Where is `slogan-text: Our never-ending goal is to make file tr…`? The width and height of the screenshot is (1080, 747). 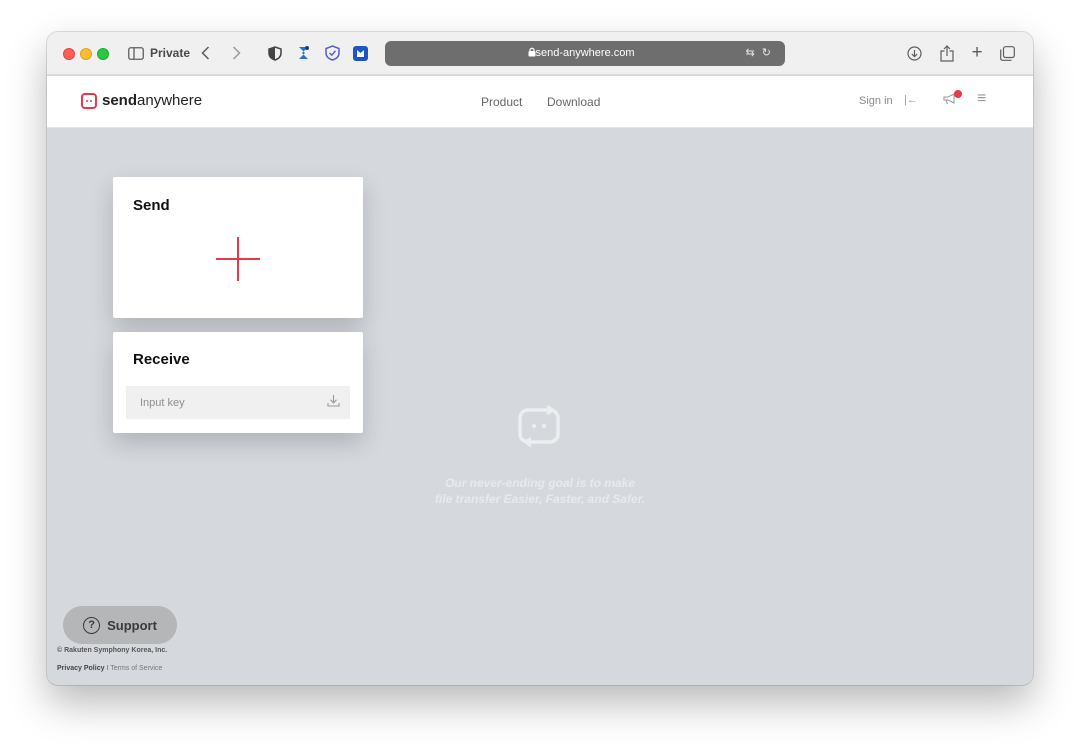
slogan-text: Our never-ending goal is to make file tr… is located at coordinates (540, 491).